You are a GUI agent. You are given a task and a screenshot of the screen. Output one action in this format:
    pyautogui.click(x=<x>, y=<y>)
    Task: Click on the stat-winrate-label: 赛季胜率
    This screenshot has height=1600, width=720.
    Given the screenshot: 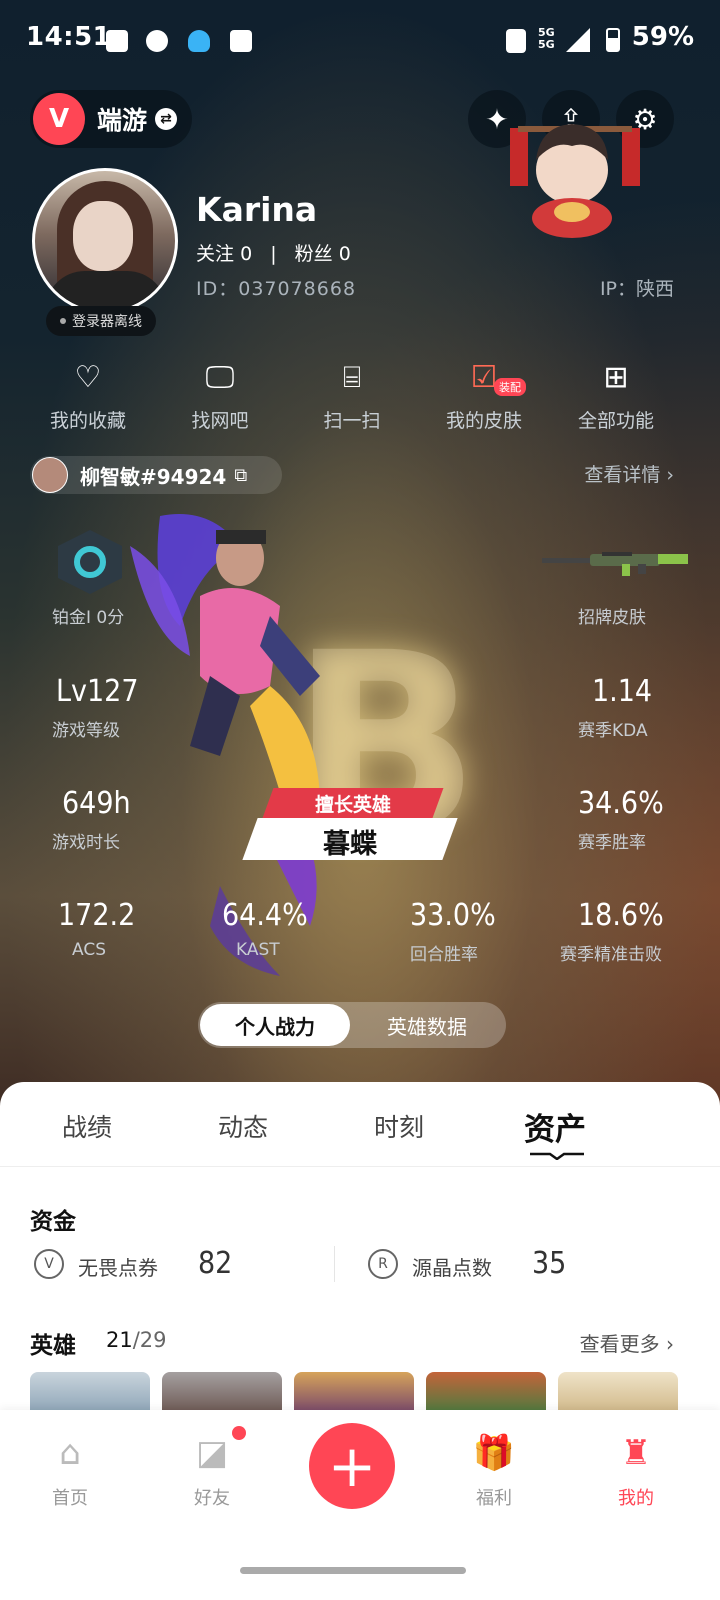 What is the action you would take?
    pyautogui.click(x=612, y=843)
    